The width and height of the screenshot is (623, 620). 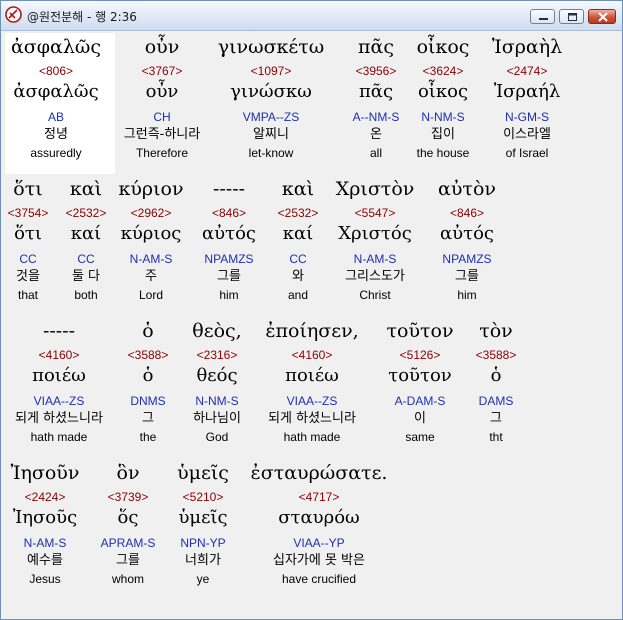 I want to click on parsing-code: NPN-YP, so click(x=203, y=543).